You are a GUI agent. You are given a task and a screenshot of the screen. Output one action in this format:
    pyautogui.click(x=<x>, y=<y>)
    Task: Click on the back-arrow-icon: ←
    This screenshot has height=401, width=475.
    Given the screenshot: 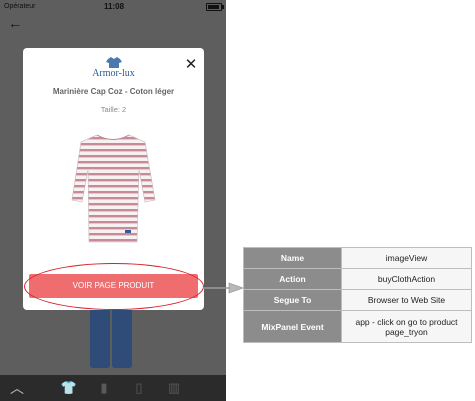 What is the action you would take?
    pyautogui.click(x=15, y=23)
    